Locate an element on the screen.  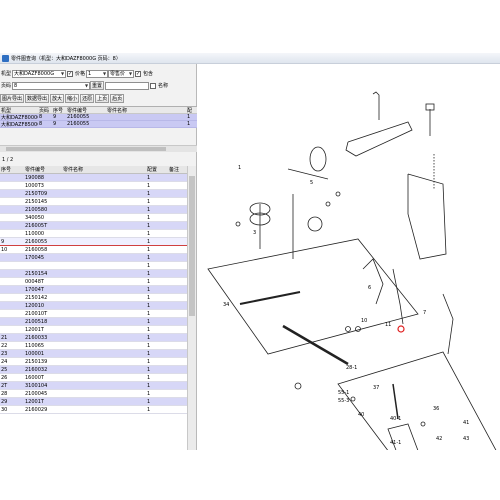
thread-guide is located at coordinates (373, 281).